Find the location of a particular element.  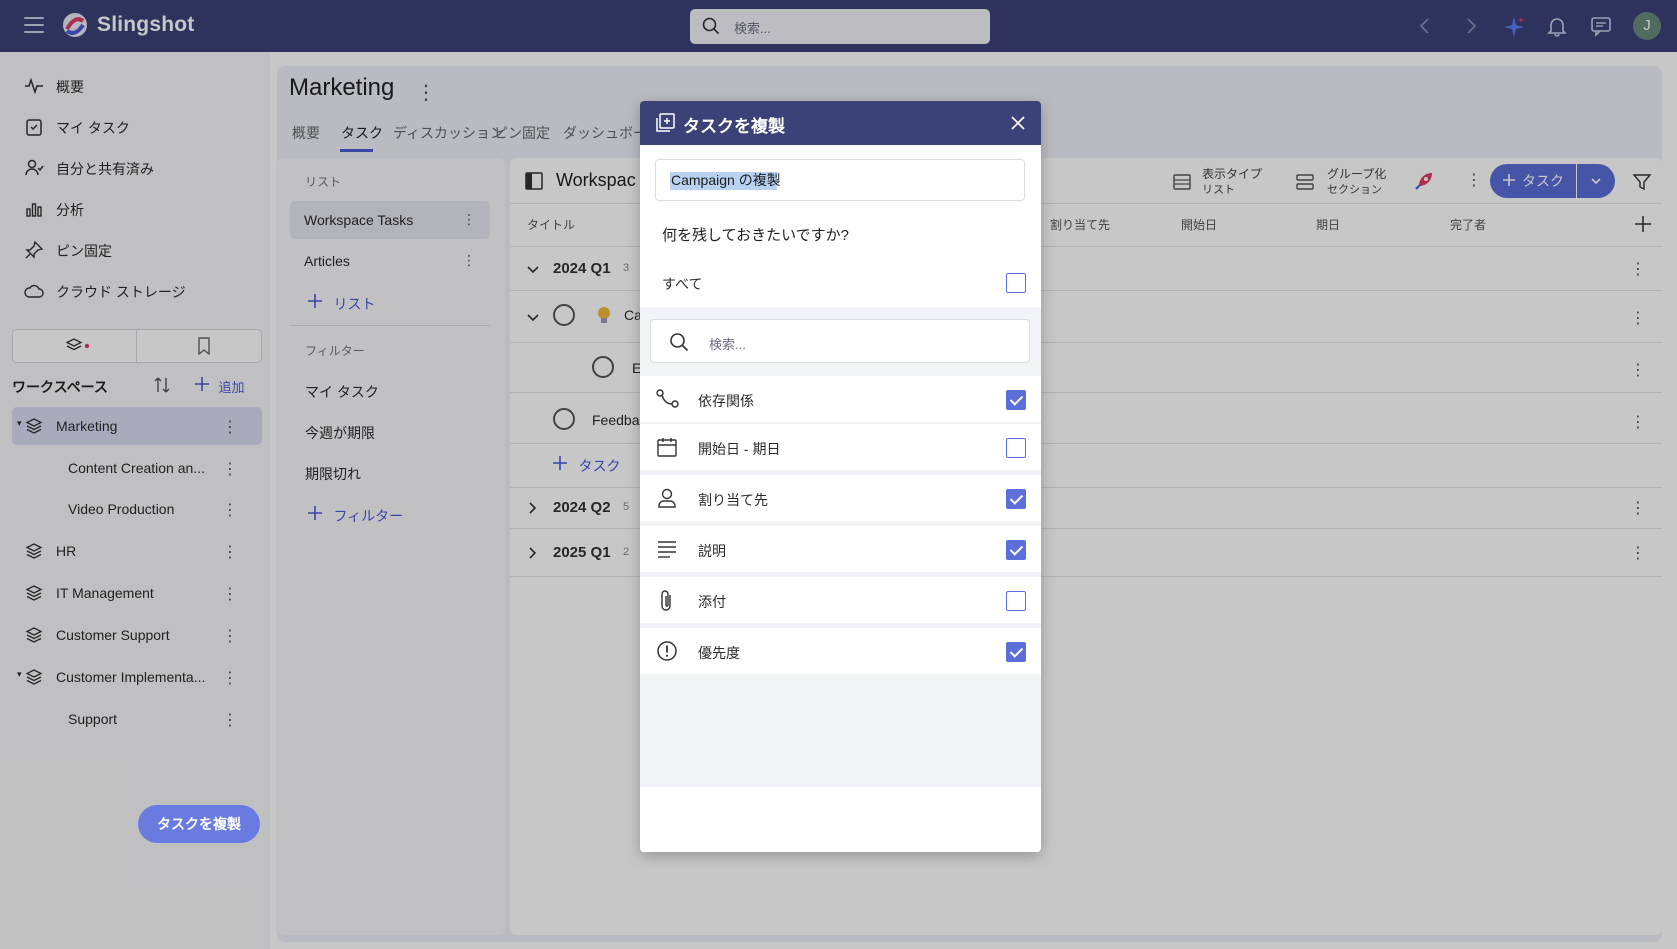

option-label: 依存関係 is located at coordinates (726, 401).